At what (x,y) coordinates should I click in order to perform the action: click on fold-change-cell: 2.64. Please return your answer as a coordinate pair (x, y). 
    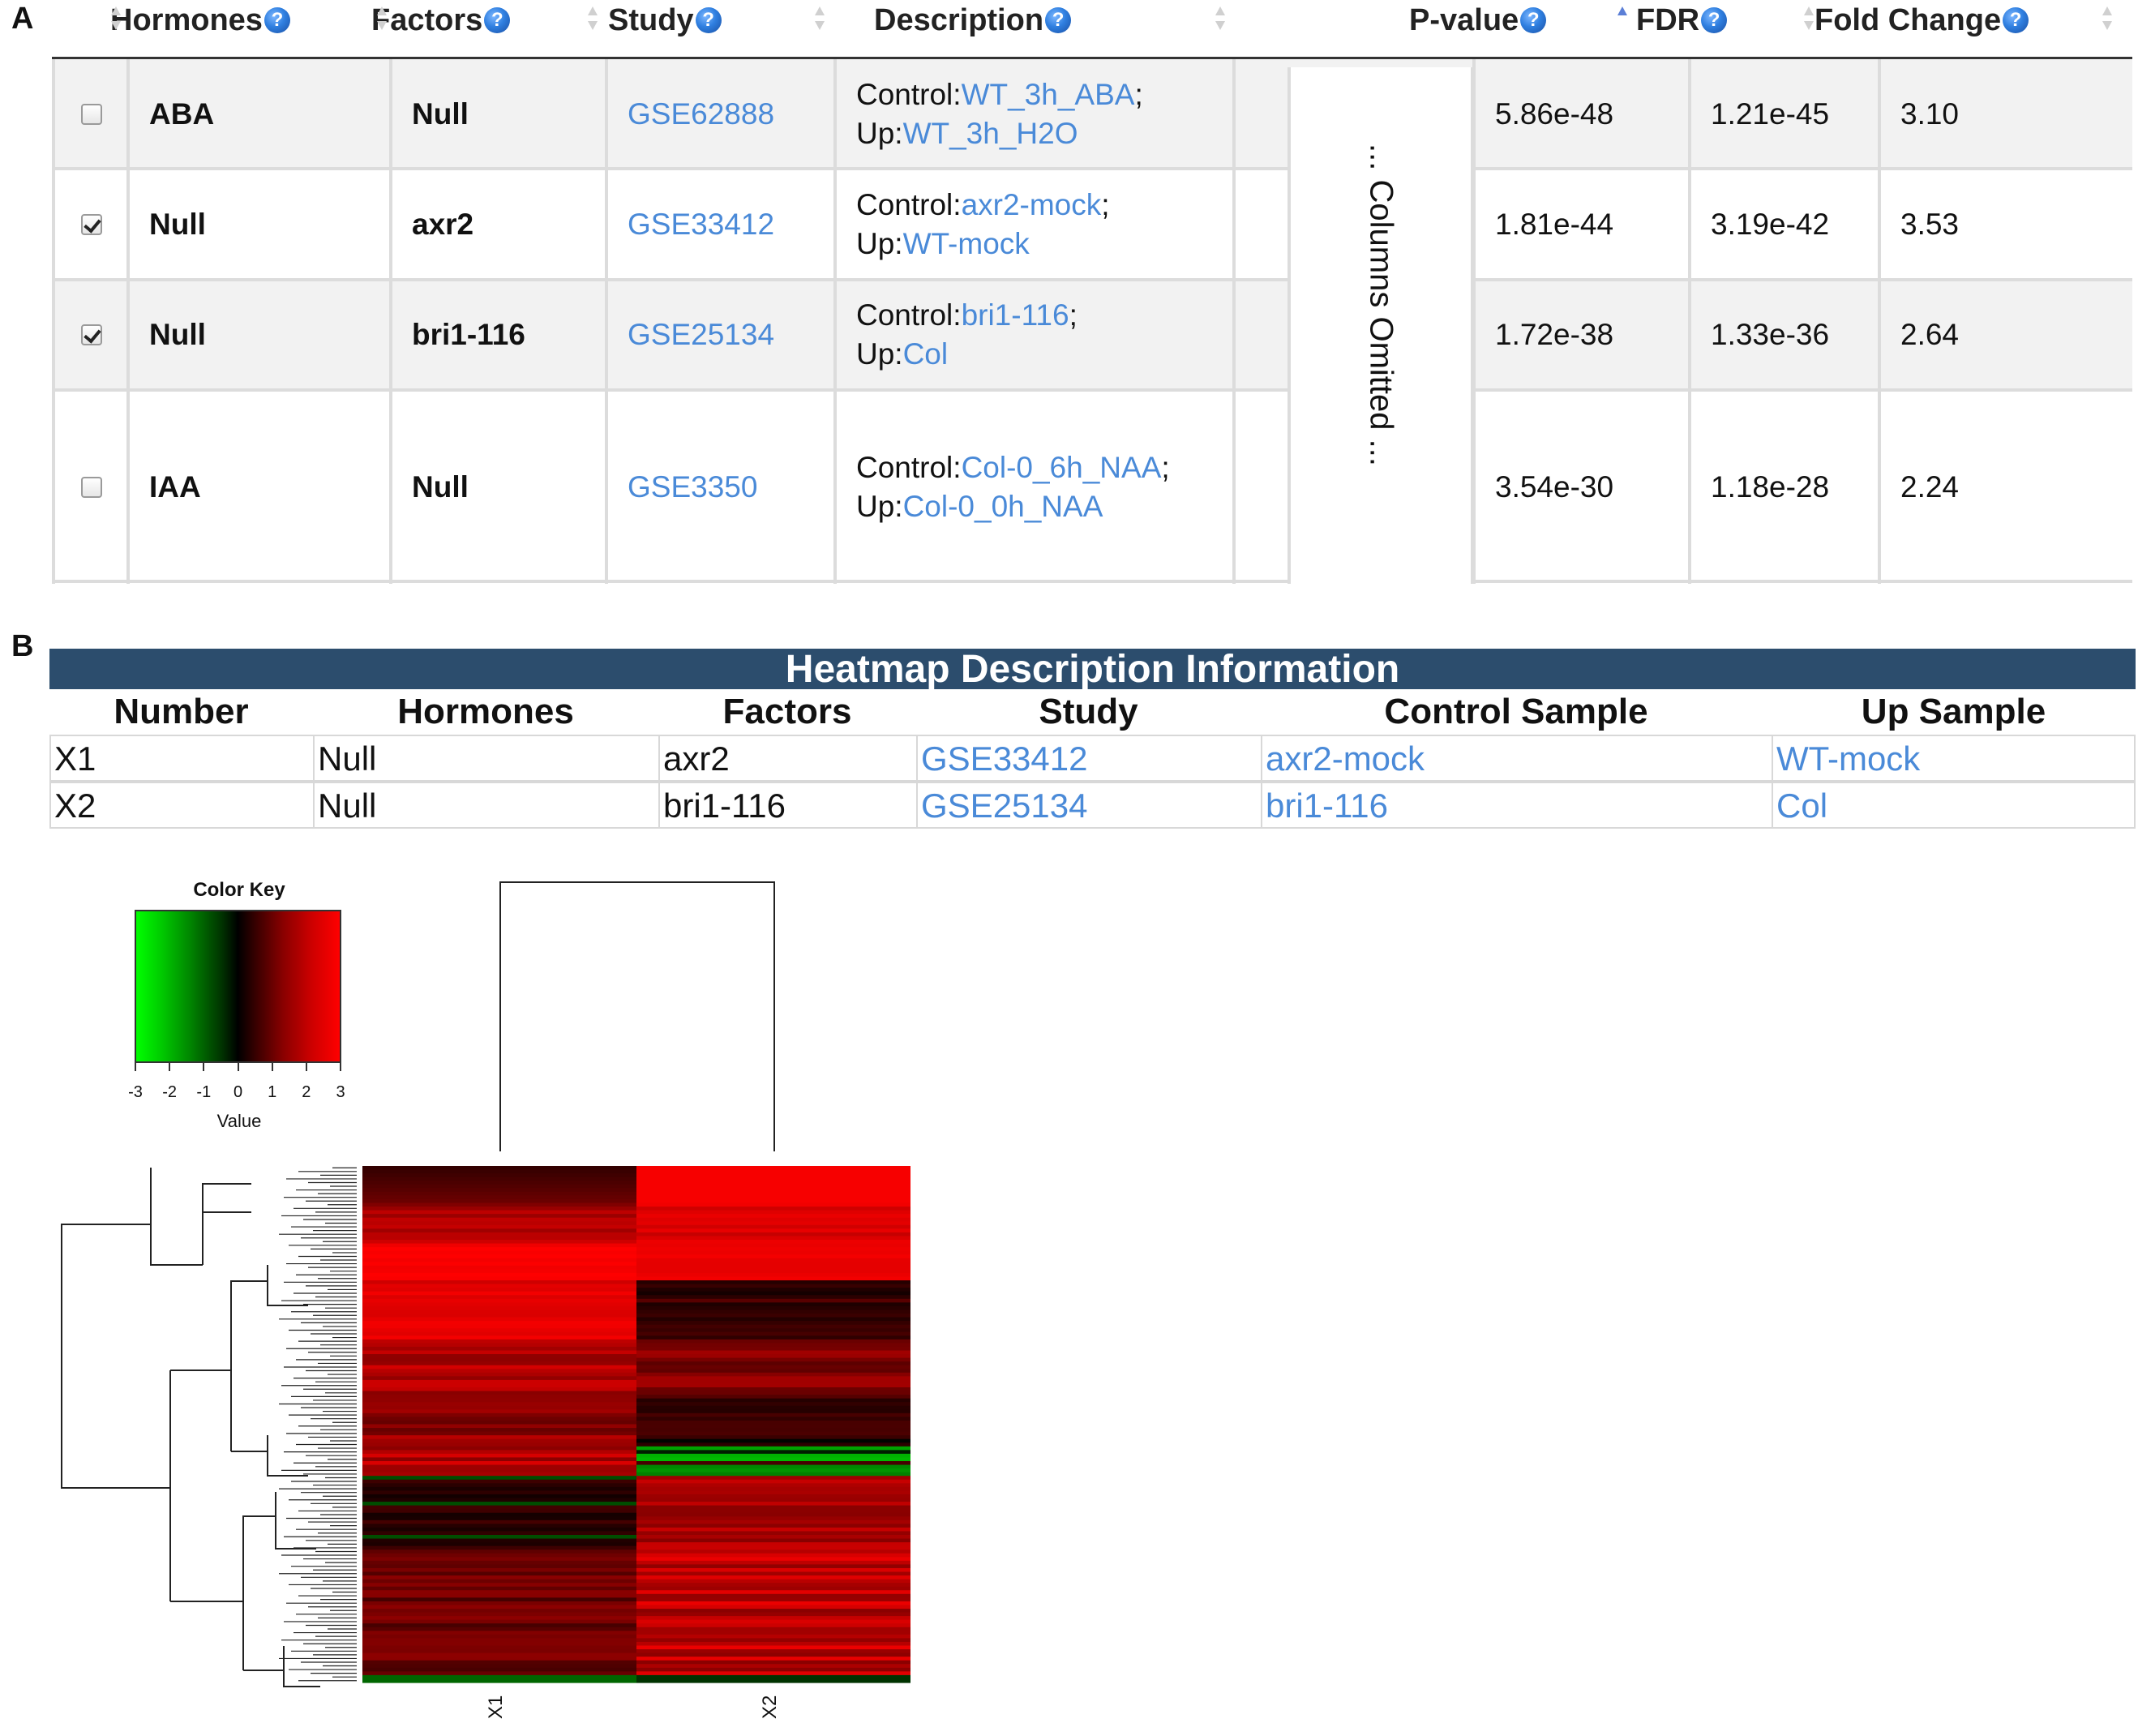
    Looking at the image, I should click on (2006, 335).